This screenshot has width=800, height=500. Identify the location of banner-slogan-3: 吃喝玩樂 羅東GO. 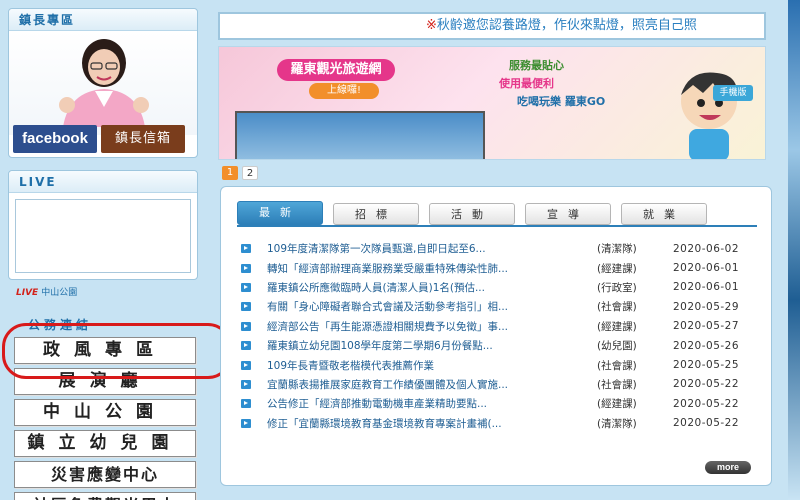
(561, 101).